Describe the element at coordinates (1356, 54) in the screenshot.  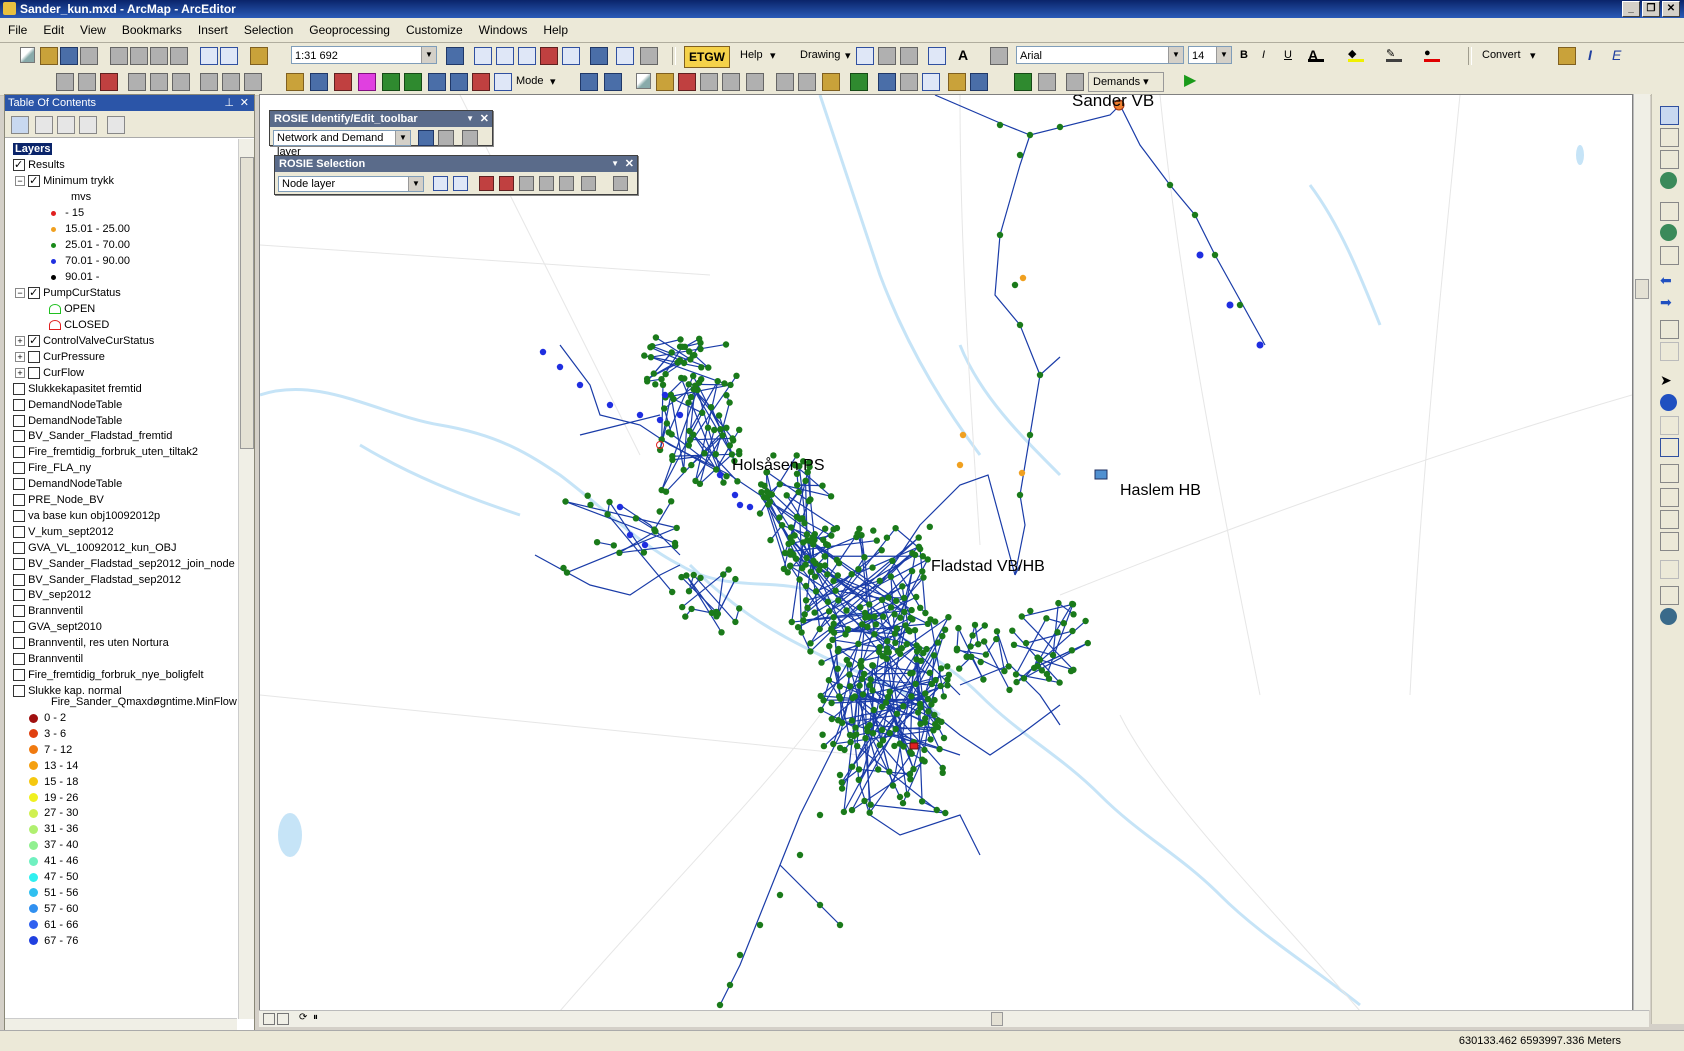
I see `fill-color-icon: ◆` at that location.